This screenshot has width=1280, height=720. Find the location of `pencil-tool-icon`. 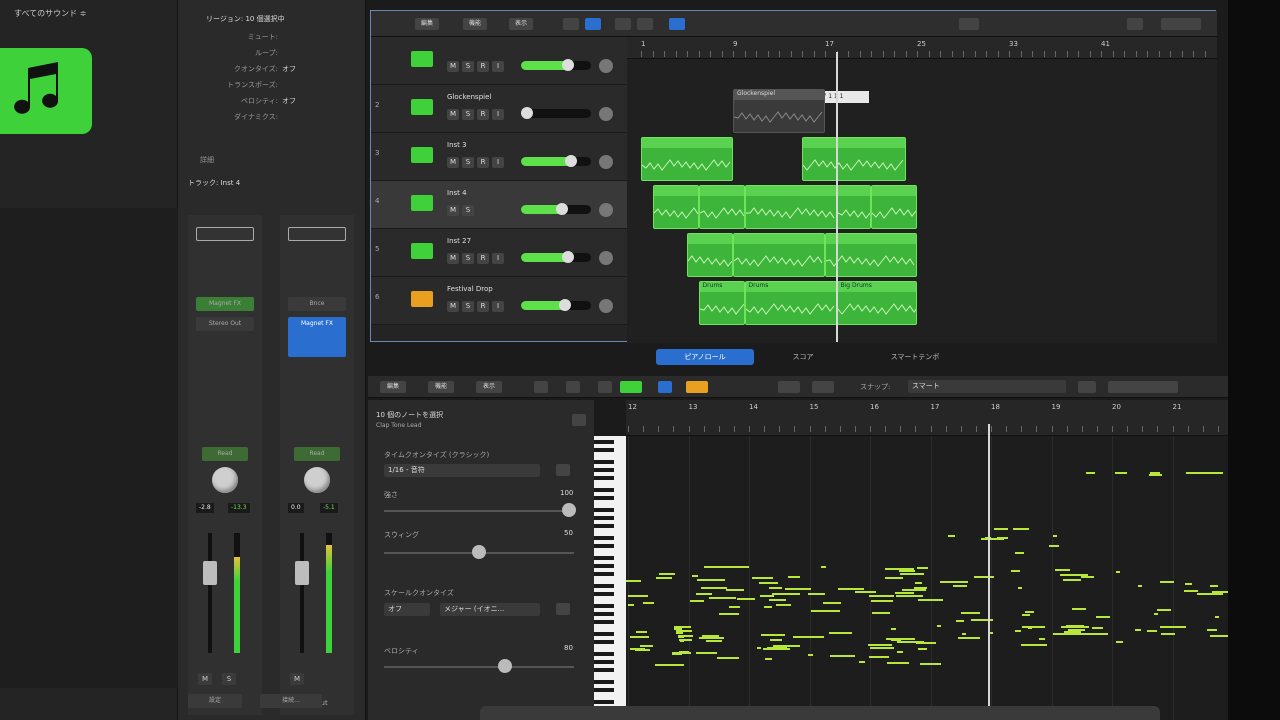

pencil-tool-icon is located at coordinates (823, 387).